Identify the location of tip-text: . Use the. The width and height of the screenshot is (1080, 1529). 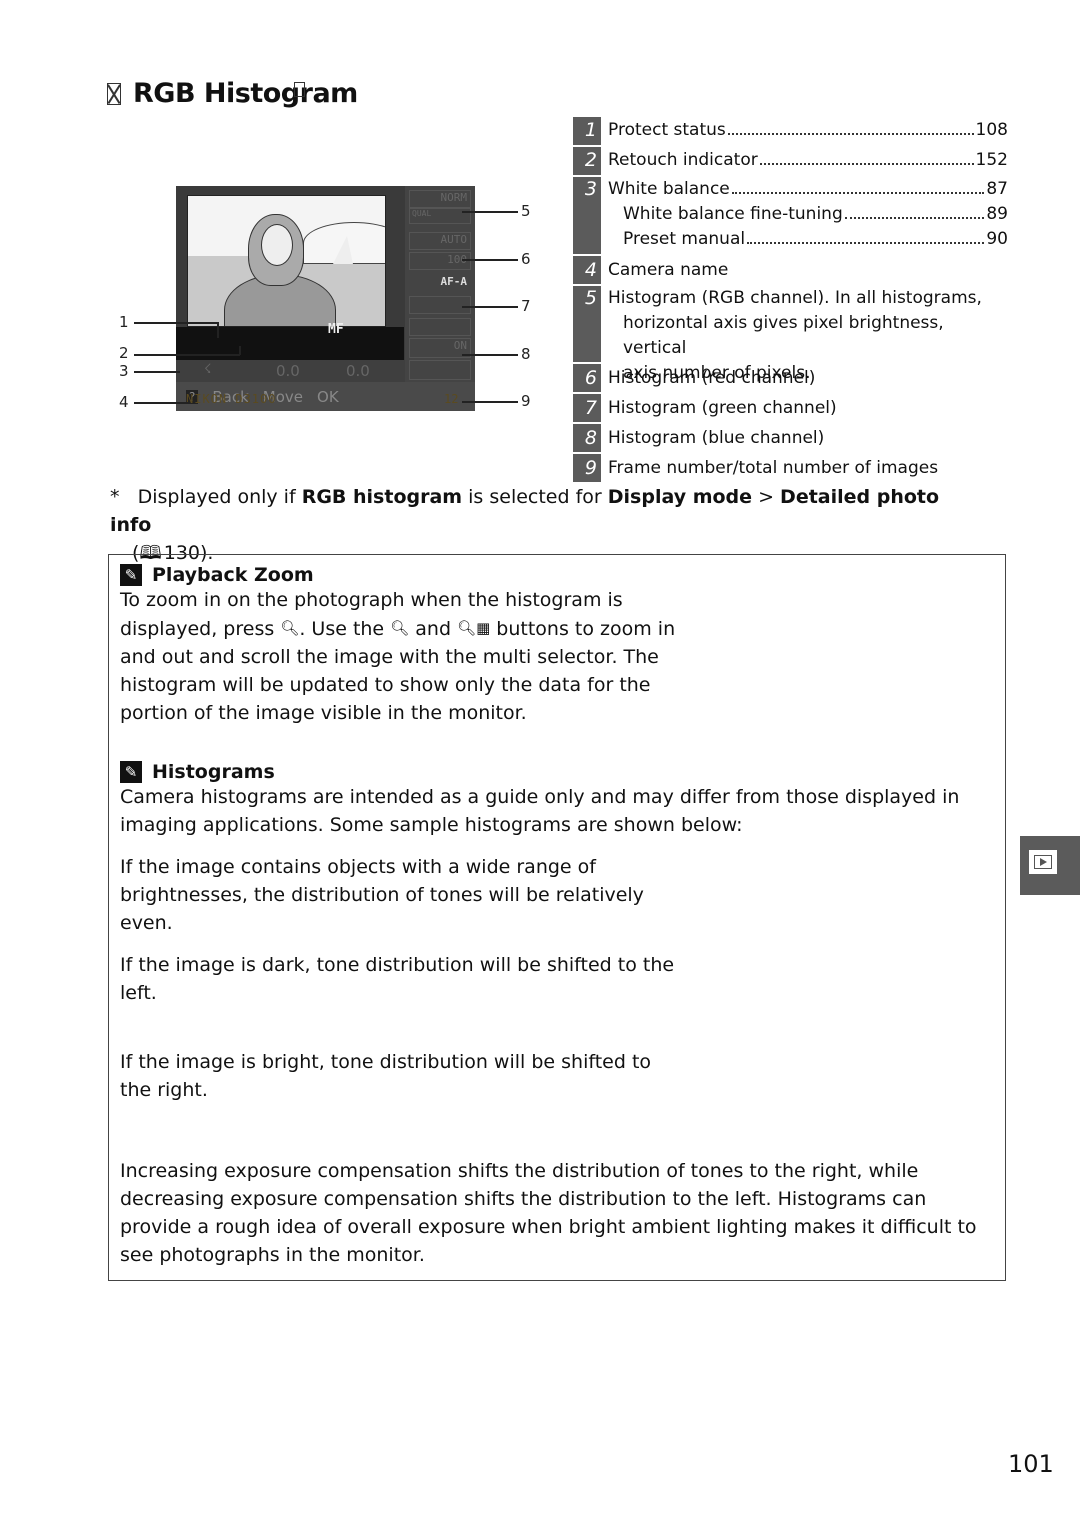
(345, 629).